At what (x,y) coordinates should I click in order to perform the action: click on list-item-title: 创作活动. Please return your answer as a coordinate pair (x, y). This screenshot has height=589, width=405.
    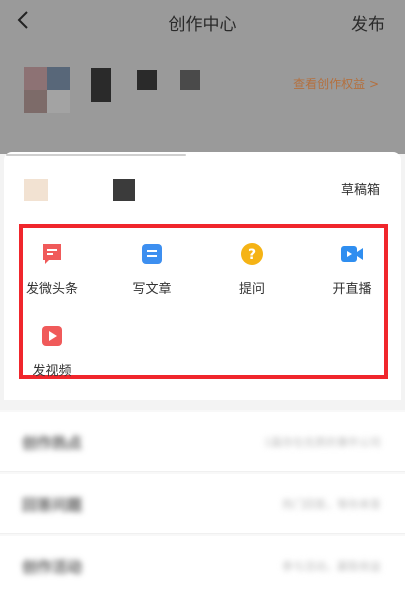
    Looking at the image, I should click on (52, 567).